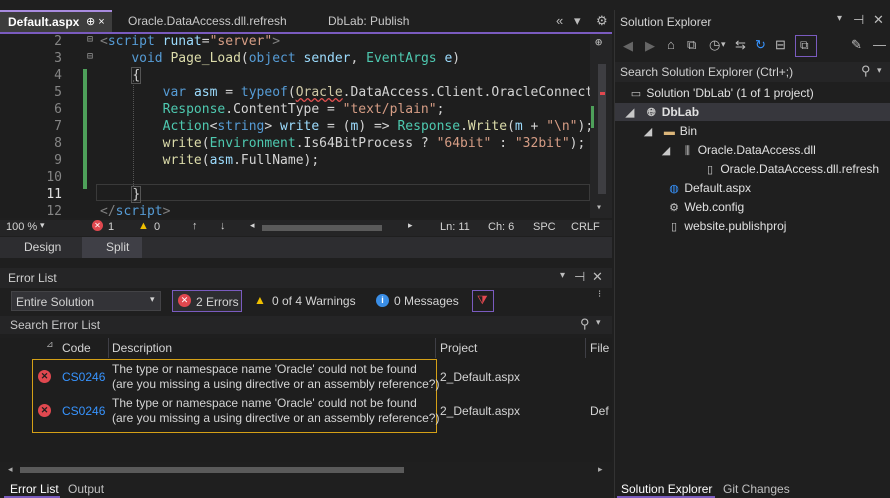  What do you see at coordinates (752, 112) in the screenshot?
I see `tree-item-dblab: ◢ 🌐︎ DbLab` at bounding box center [752, 112].